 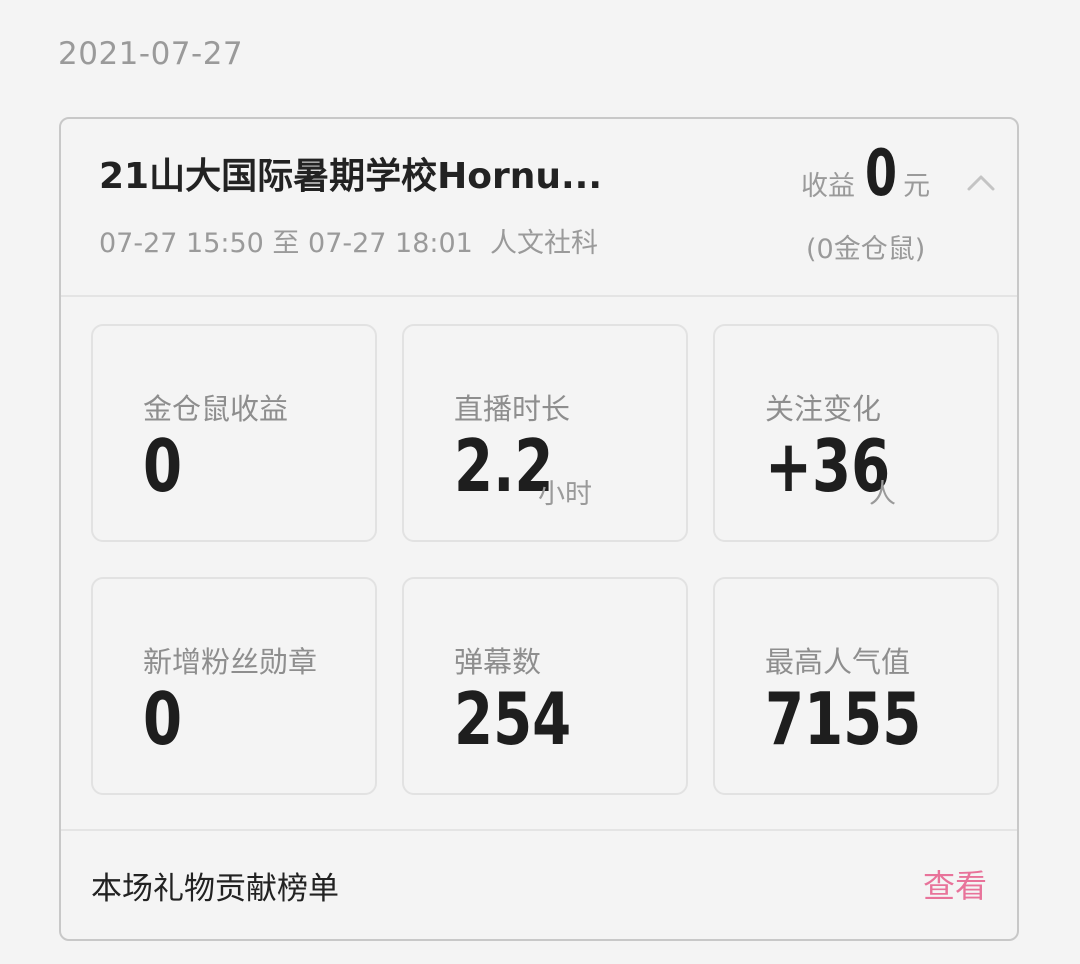 I want to click on stat-tile-new-fan-medals: 新增粉丝勋章 0, so click(x=234, y=686).